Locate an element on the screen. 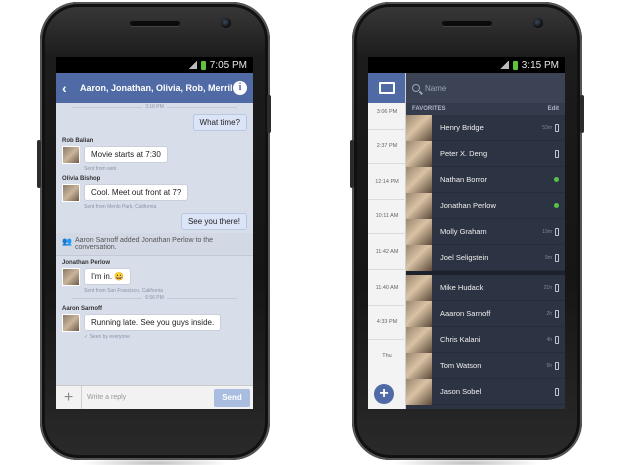 The height and width of the screenshot is (465, 620). sender-name: Rob Balian is located at coordinates (78, 141).